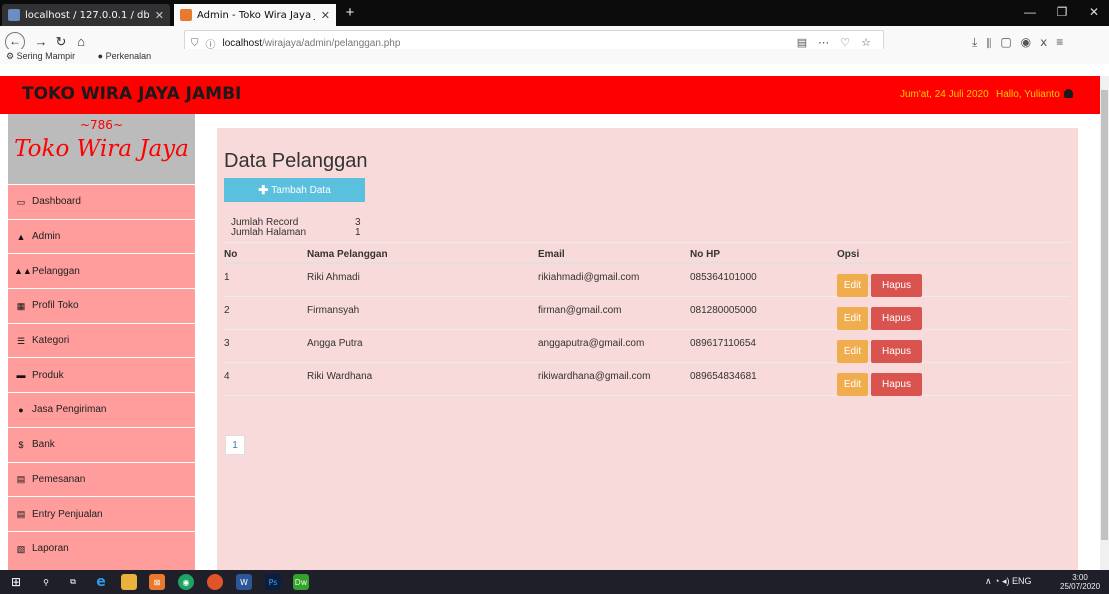  Describe the element at coordinates (21, 236) in the screenshot. I see `user-icon: ▲` at that location.